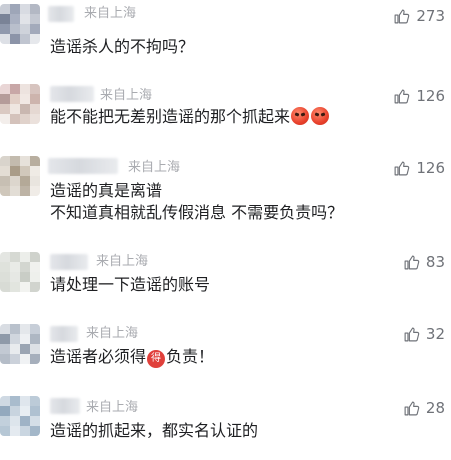 The width and height of the screenshot is (451, 460). I want to click on comment-text: 造谣杀人的不拘吗？, so click(245, 47).